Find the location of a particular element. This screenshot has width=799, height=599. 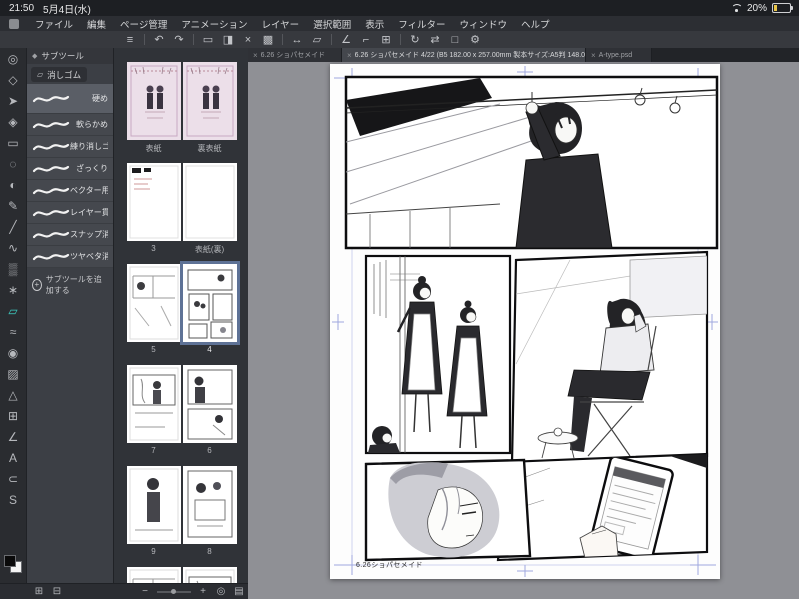

text-tool: A is located at coordinates (13, 457).